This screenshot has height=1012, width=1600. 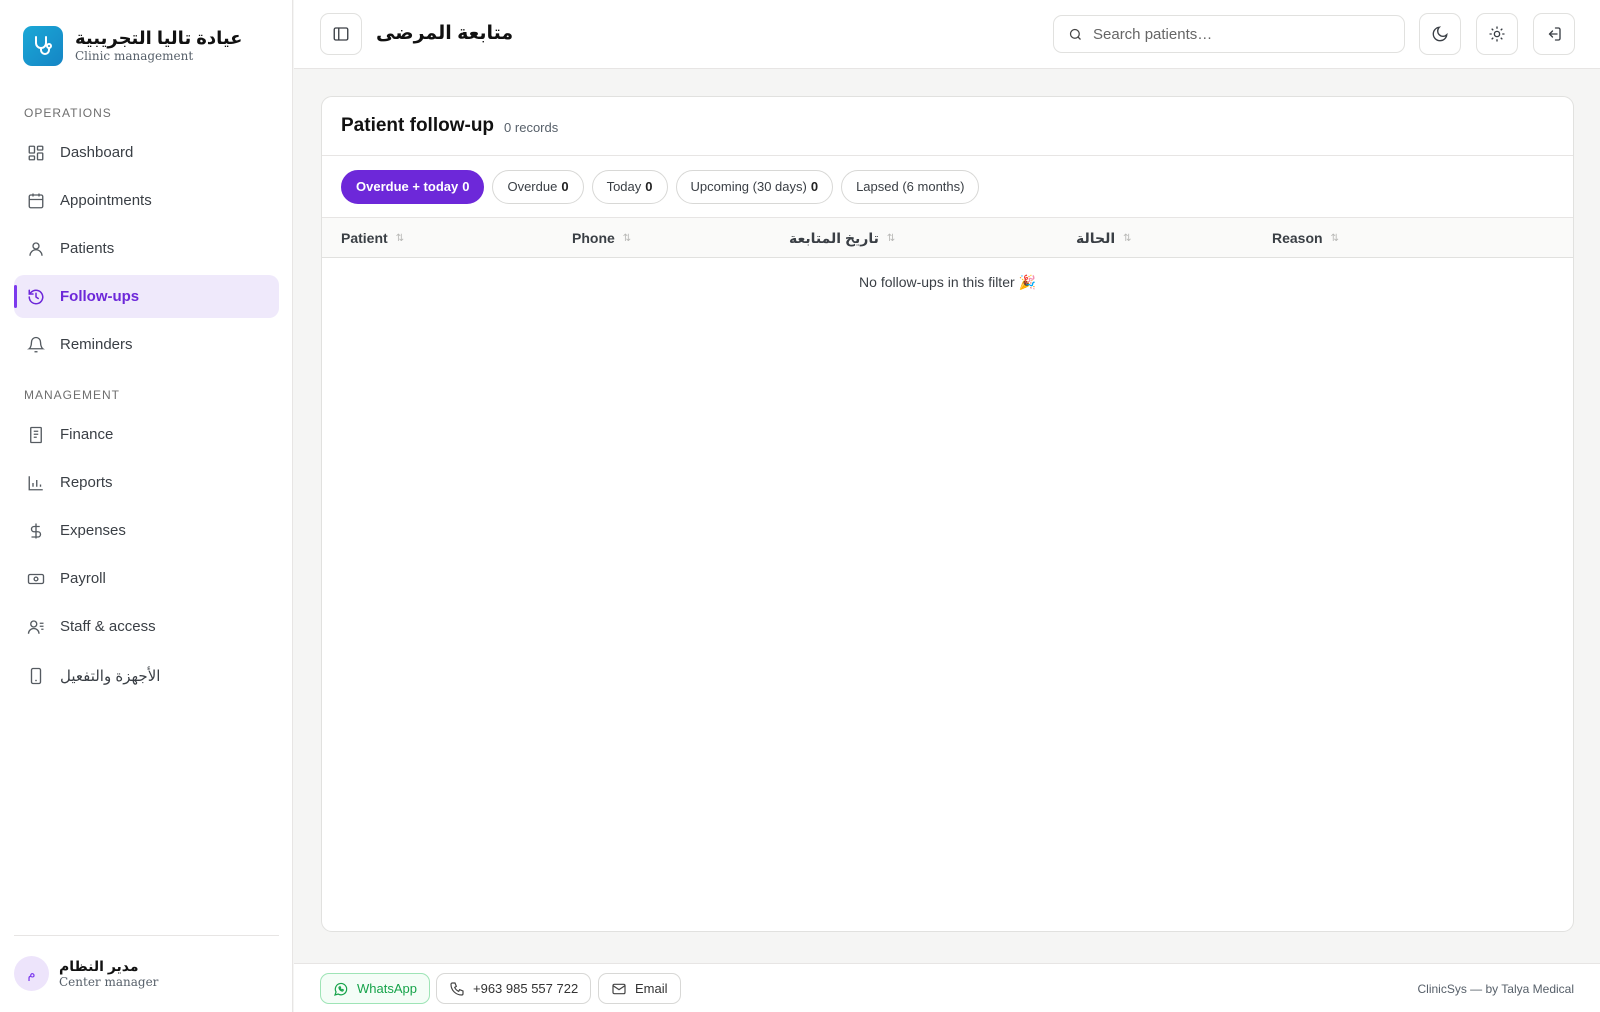 I want to click on logout-button, so click(x=1554, y=34).